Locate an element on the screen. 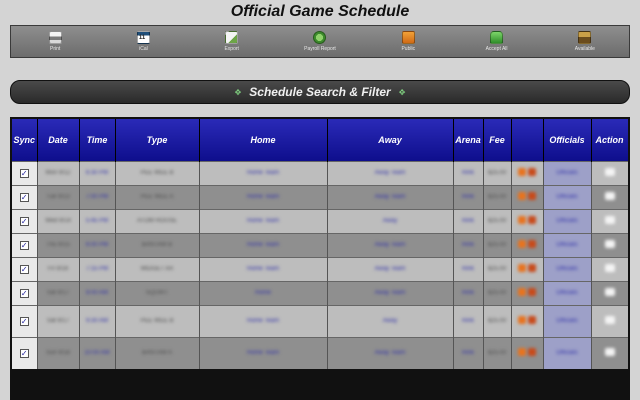 This screenshot has width=640, height=400. col-header-officials: Officials is located at coordinates (567, 140).